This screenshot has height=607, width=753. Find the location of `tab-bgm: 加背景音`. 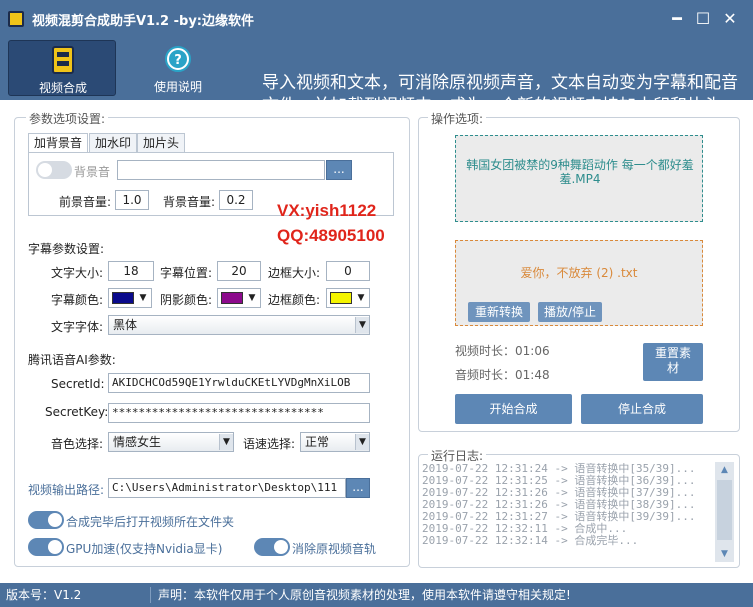

tab-bgm: 加背景音 is located at coordinates (58, 143).